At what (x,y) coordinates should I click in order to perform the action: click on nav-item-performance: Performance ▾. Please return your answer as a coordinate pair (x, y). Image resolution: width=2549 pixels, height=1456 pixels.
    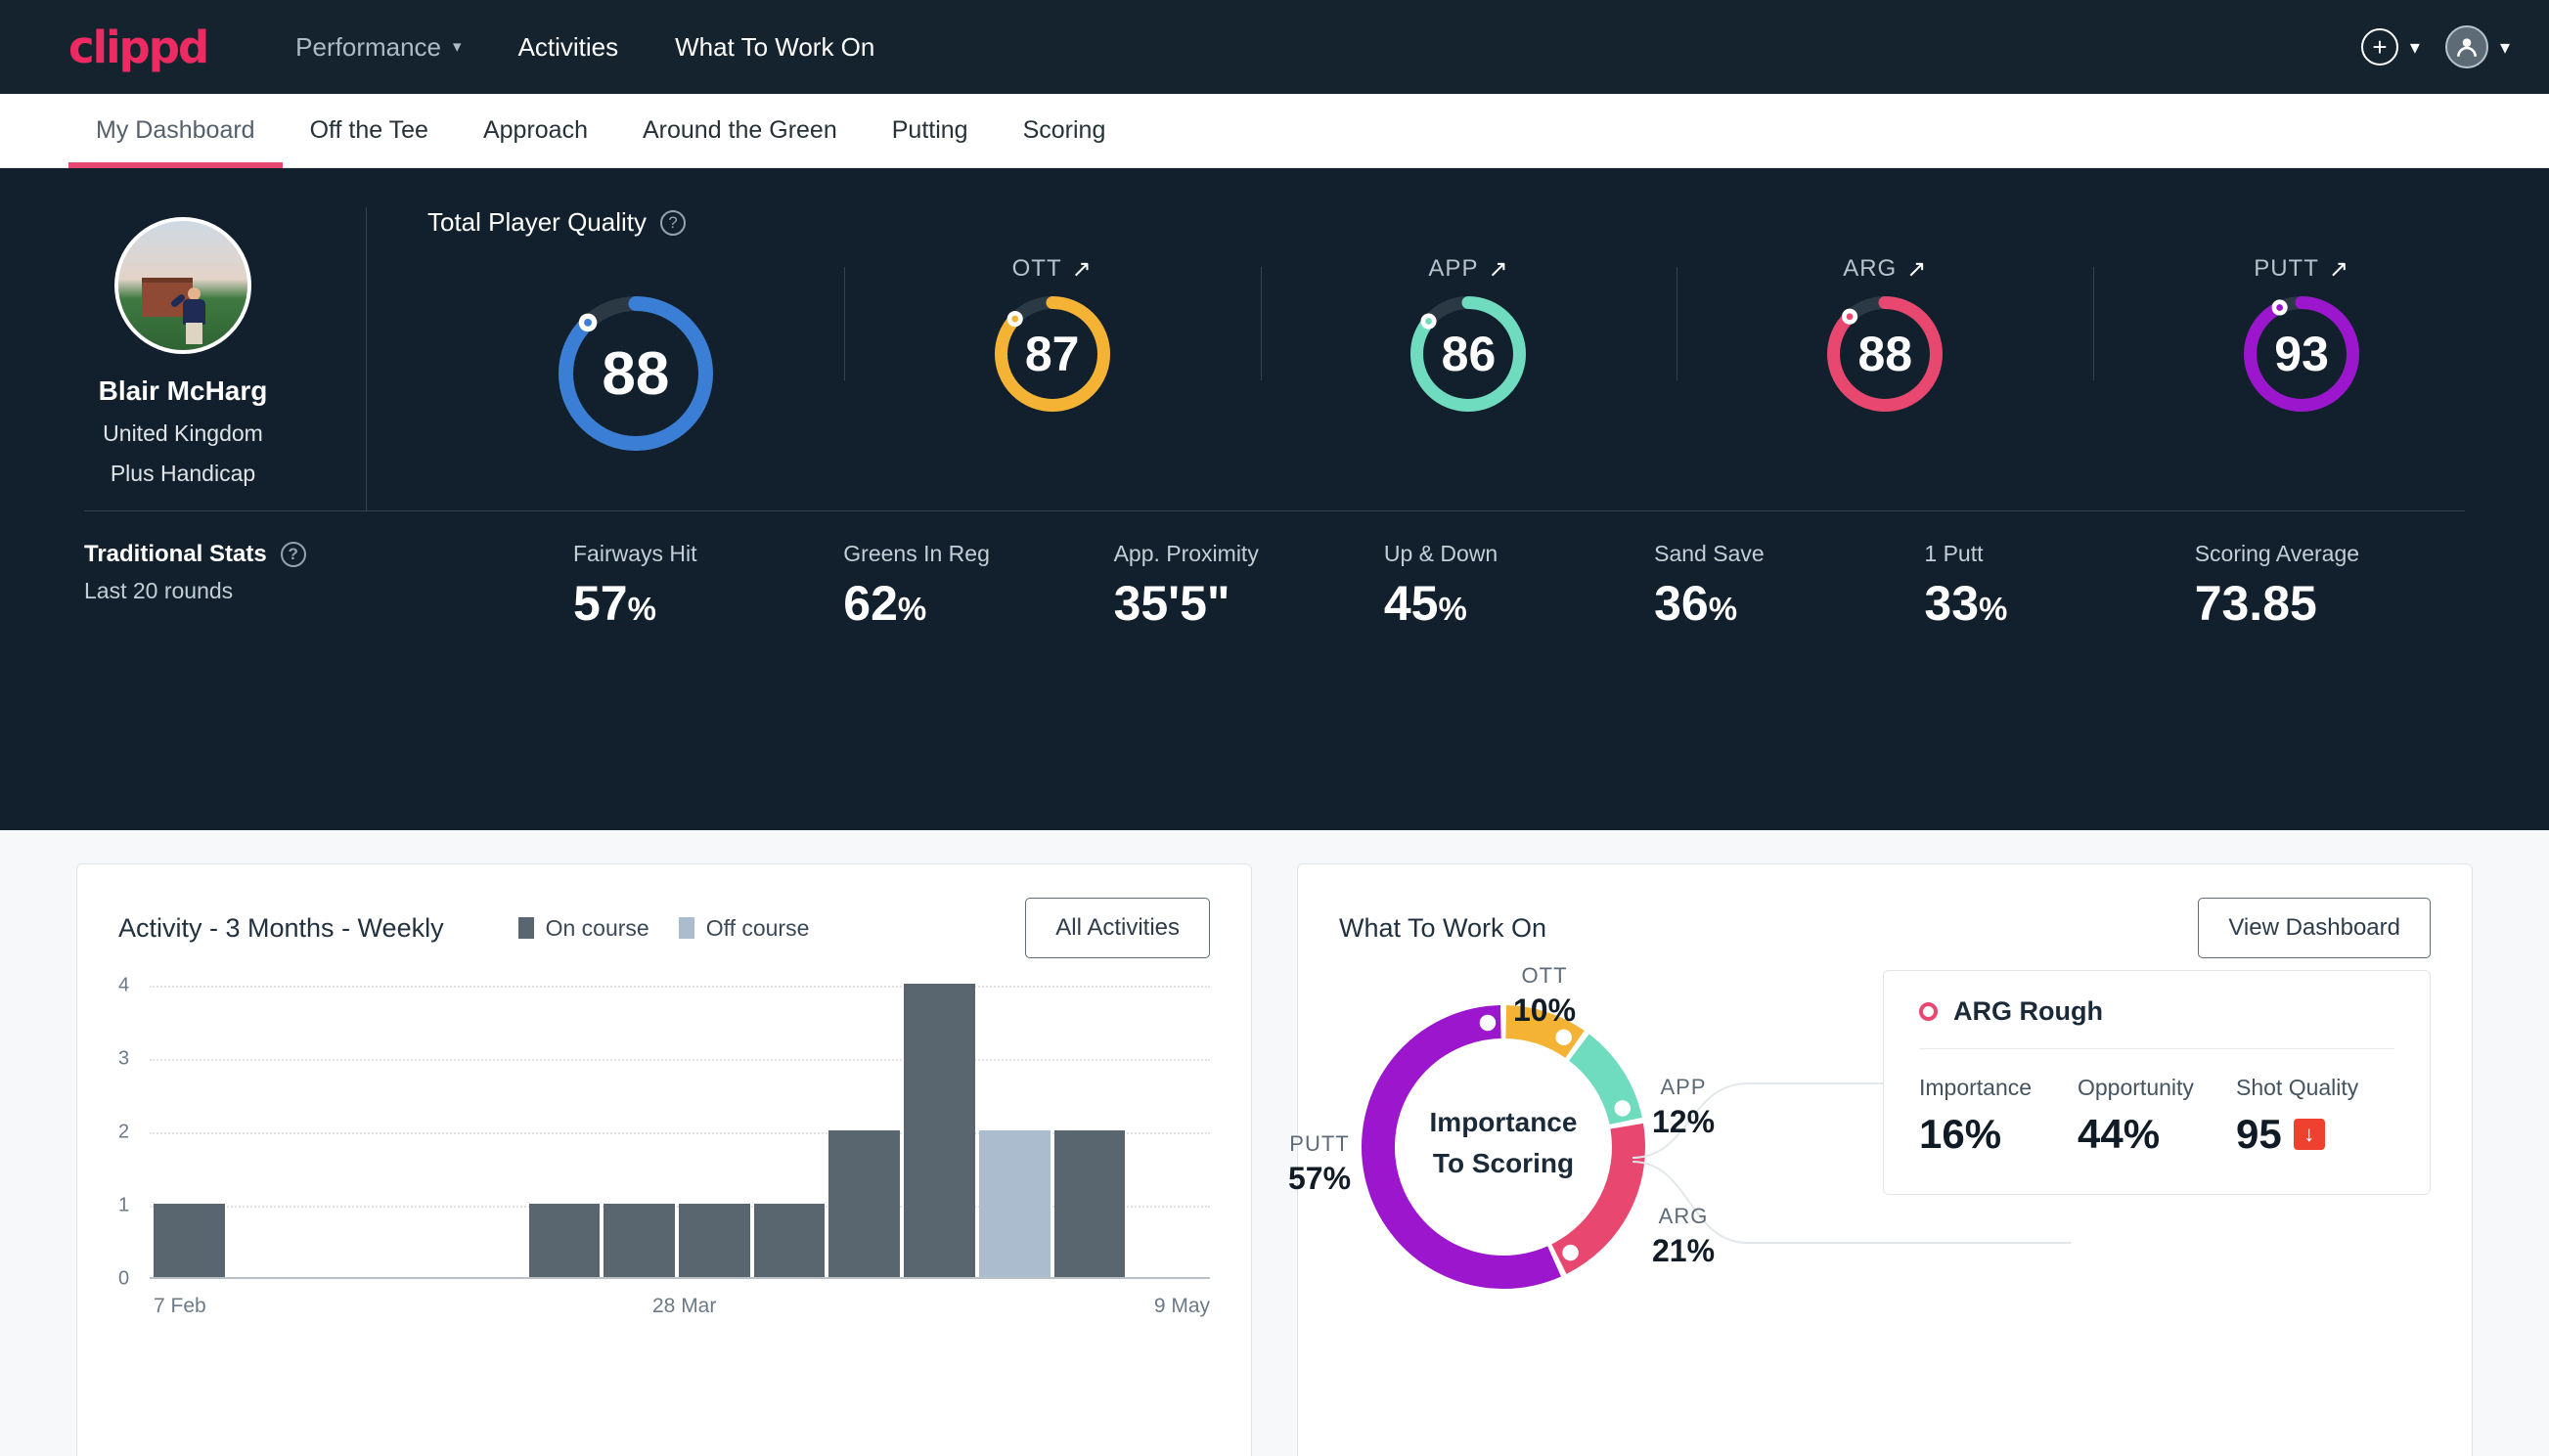
    Looking at the image, I should click on (378, 47).